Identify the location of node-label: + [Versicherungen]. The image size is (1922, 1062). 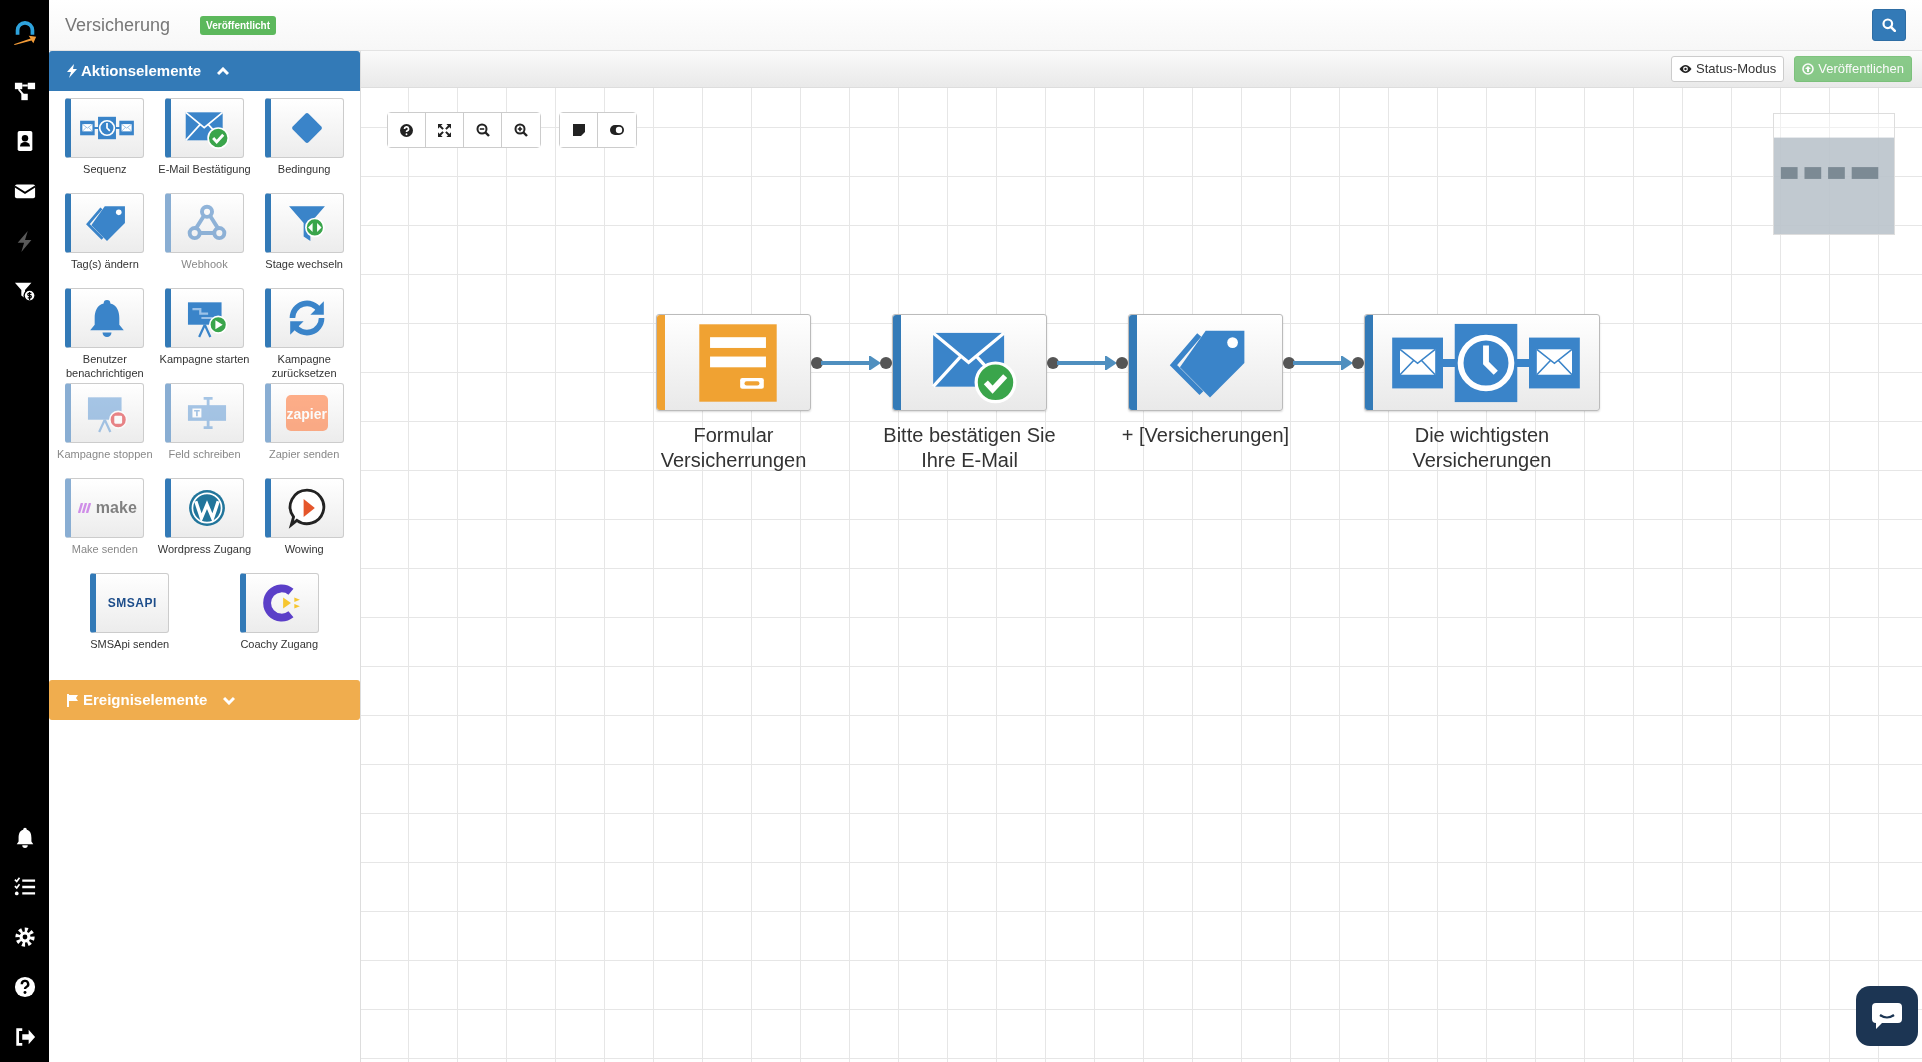
(1205, 435).